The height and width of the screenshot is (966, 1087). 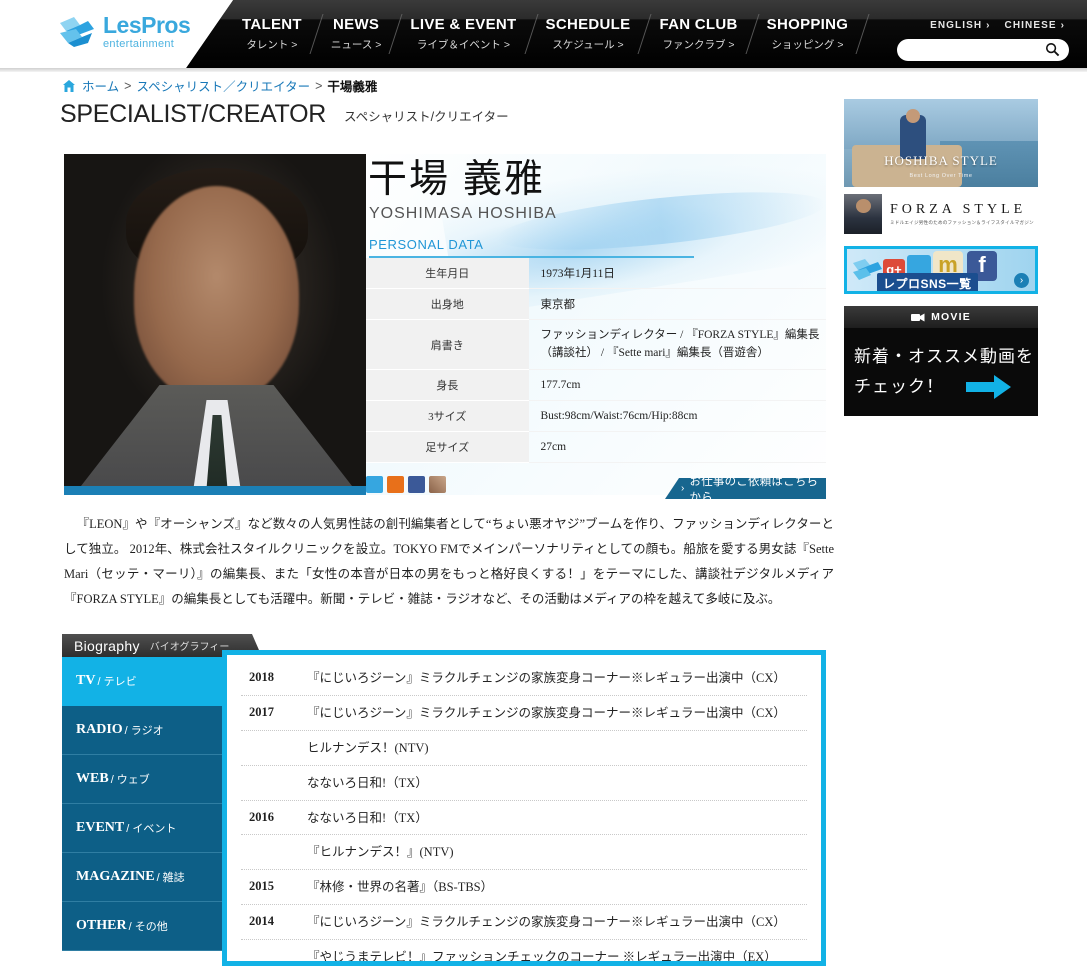 What do you see at coordinates (677, 416) in the screenshot?
I see `row-value: Bust:98cm/Waist:76cm/Hip:88cm` at bounding box center [677, 416].